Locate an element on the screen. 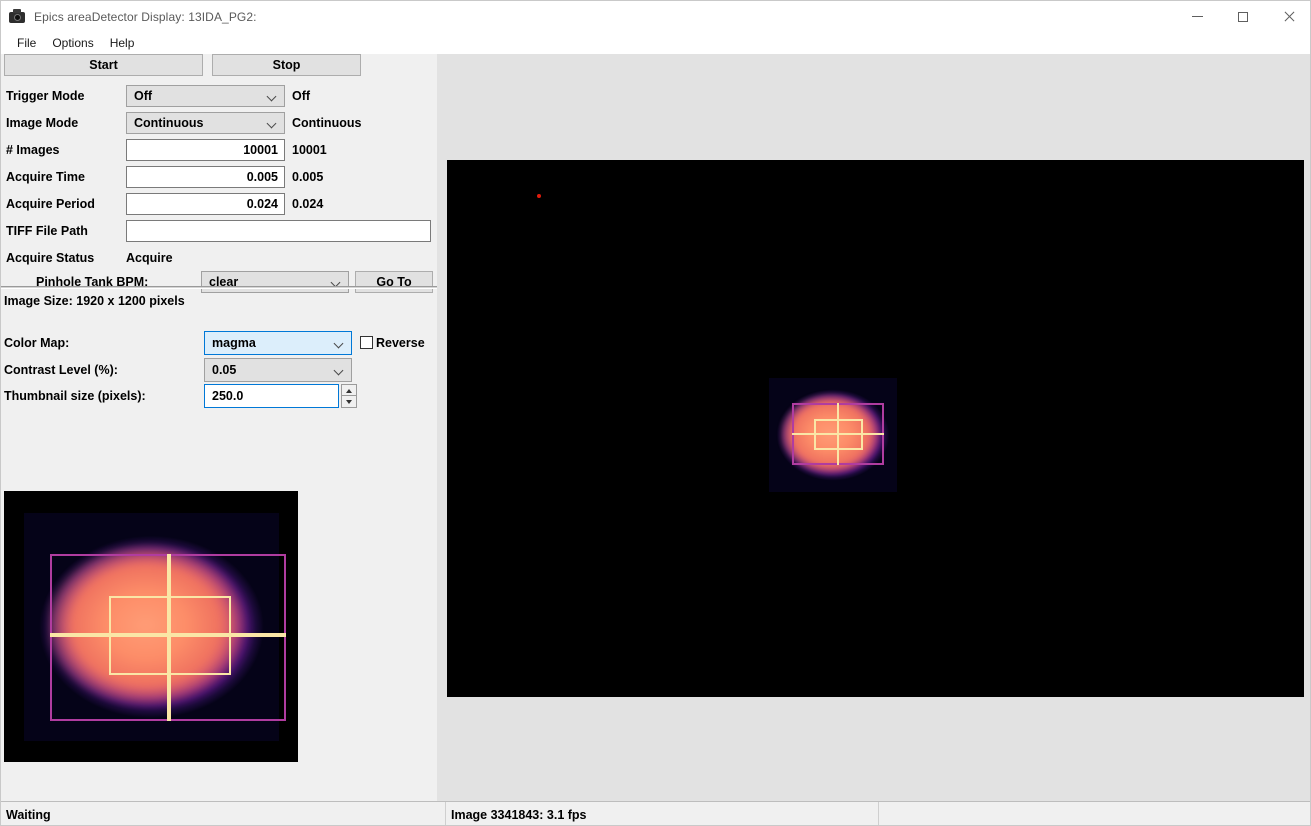  window-title: Epics areaDetector Display: 13IDA_PG2: is located at coordinates (145, 16).